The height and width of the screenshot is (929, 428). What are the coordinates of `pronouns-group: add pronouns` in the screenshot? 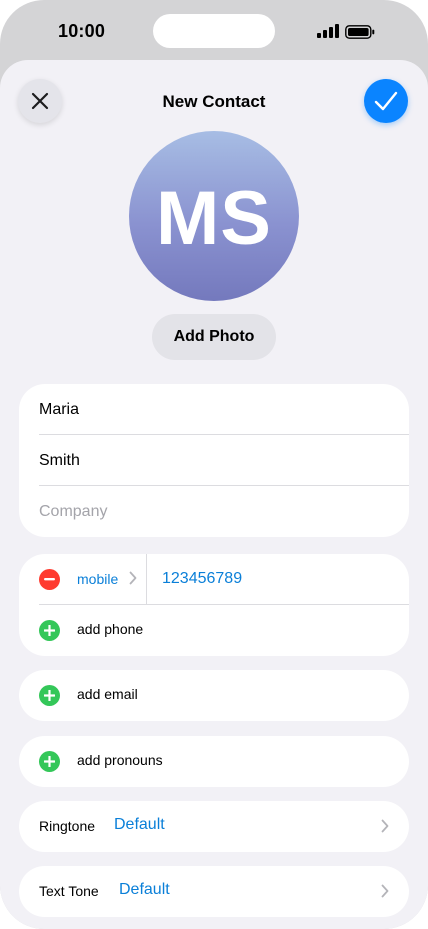 It's located at (214, 761).